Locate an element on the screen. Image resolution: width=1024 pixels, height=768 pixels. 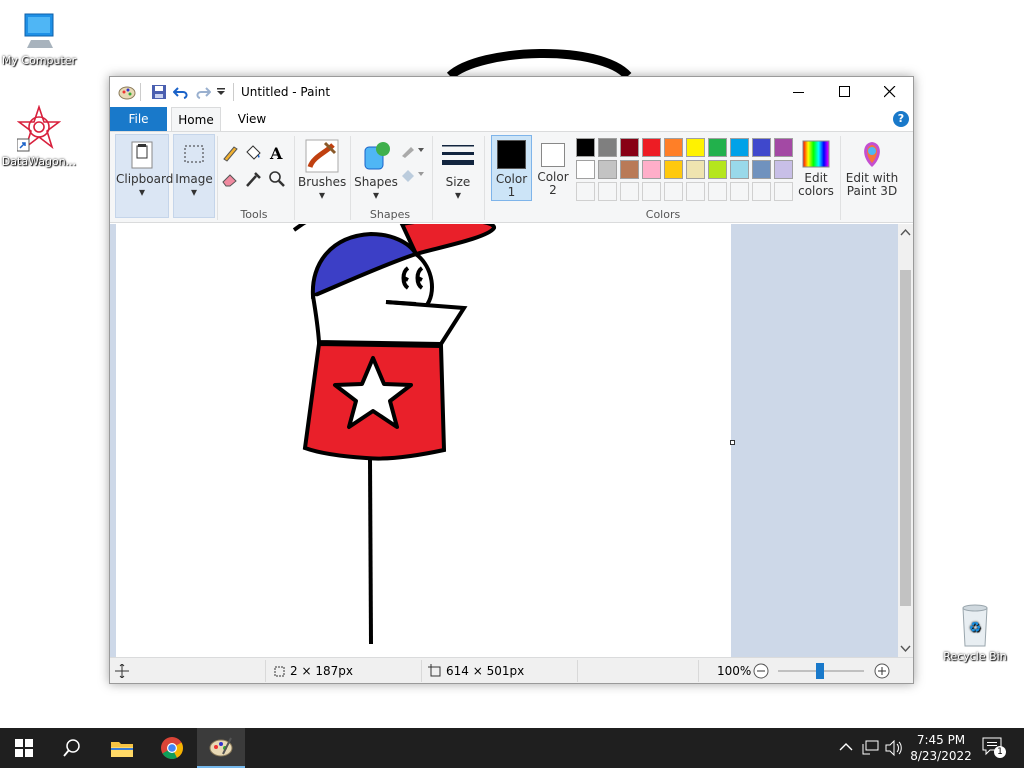
pencil-icon is located at coordinates (230, 153).